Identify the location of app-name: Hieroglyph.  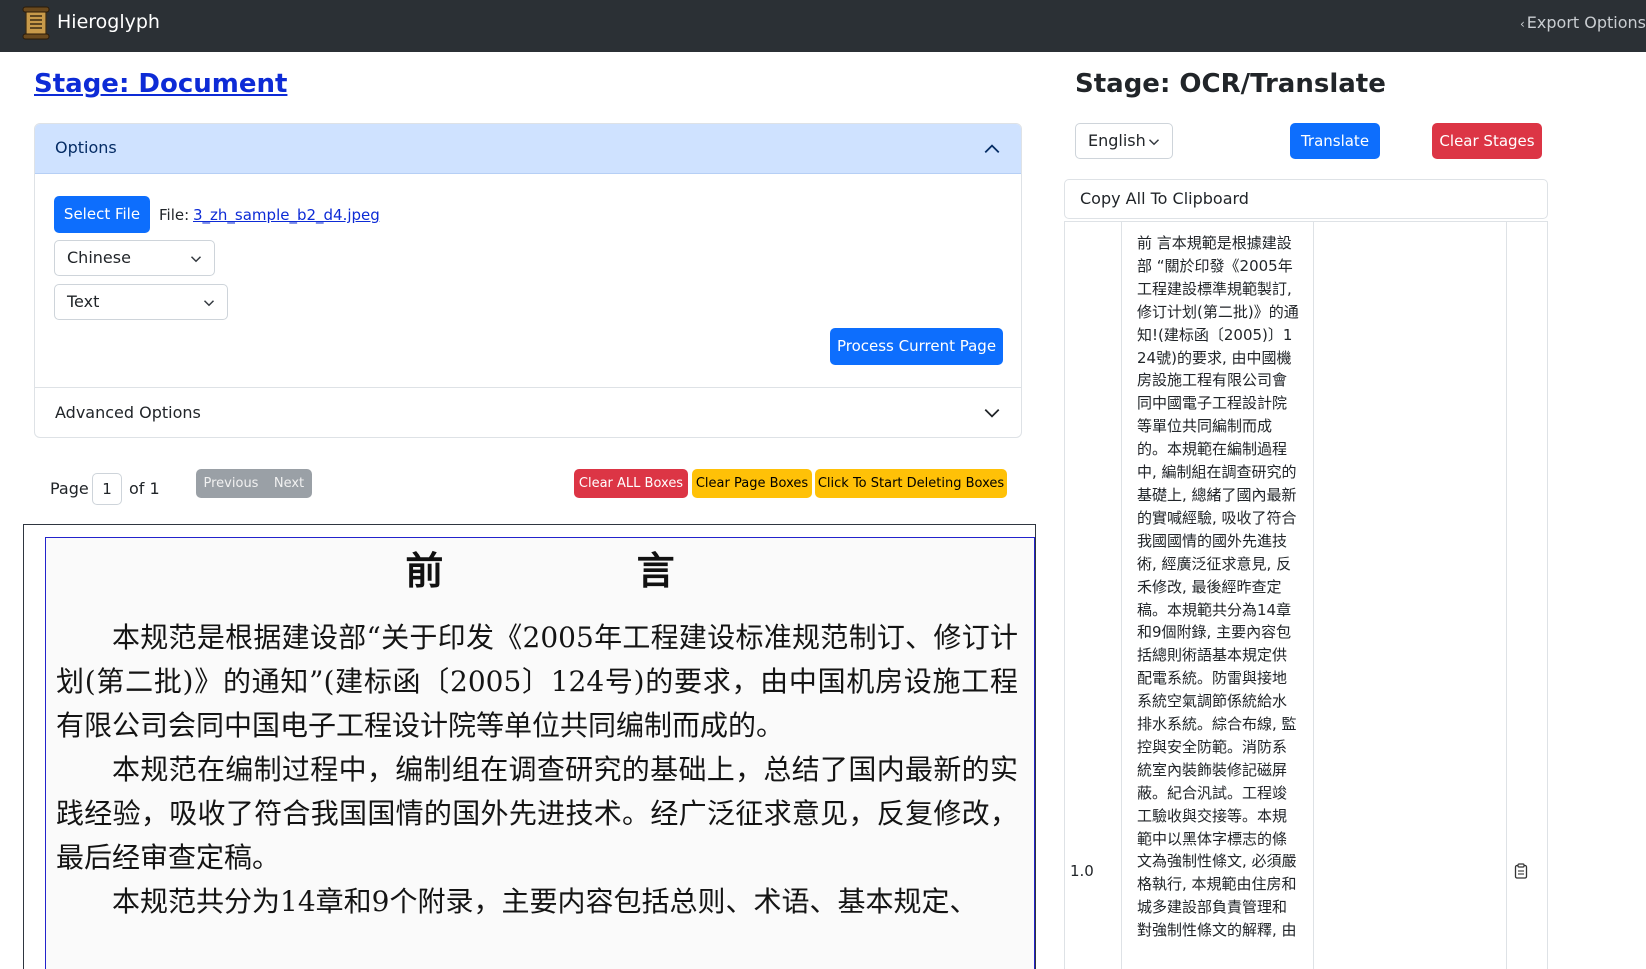
(108, 22).